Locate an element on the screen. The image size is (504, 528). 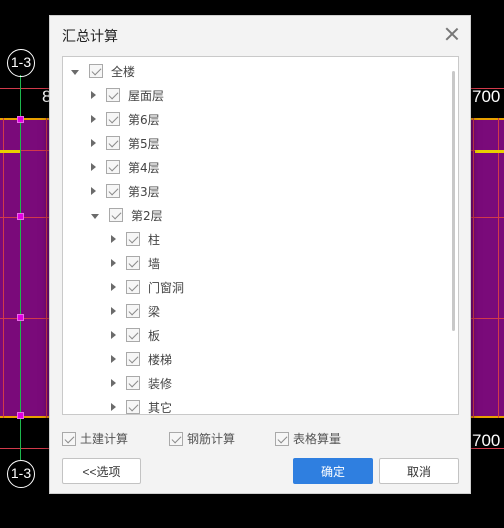
dialog-title-bar: 汇总计算 is located at coordinates (260, 35).